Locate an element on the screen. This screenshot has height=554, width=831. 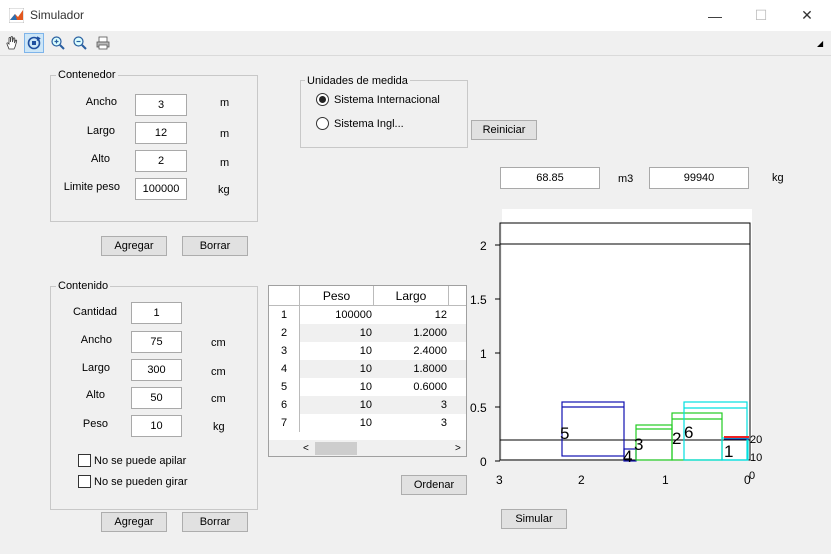
box-label-5: 5 is located at coordinates (564, 433).